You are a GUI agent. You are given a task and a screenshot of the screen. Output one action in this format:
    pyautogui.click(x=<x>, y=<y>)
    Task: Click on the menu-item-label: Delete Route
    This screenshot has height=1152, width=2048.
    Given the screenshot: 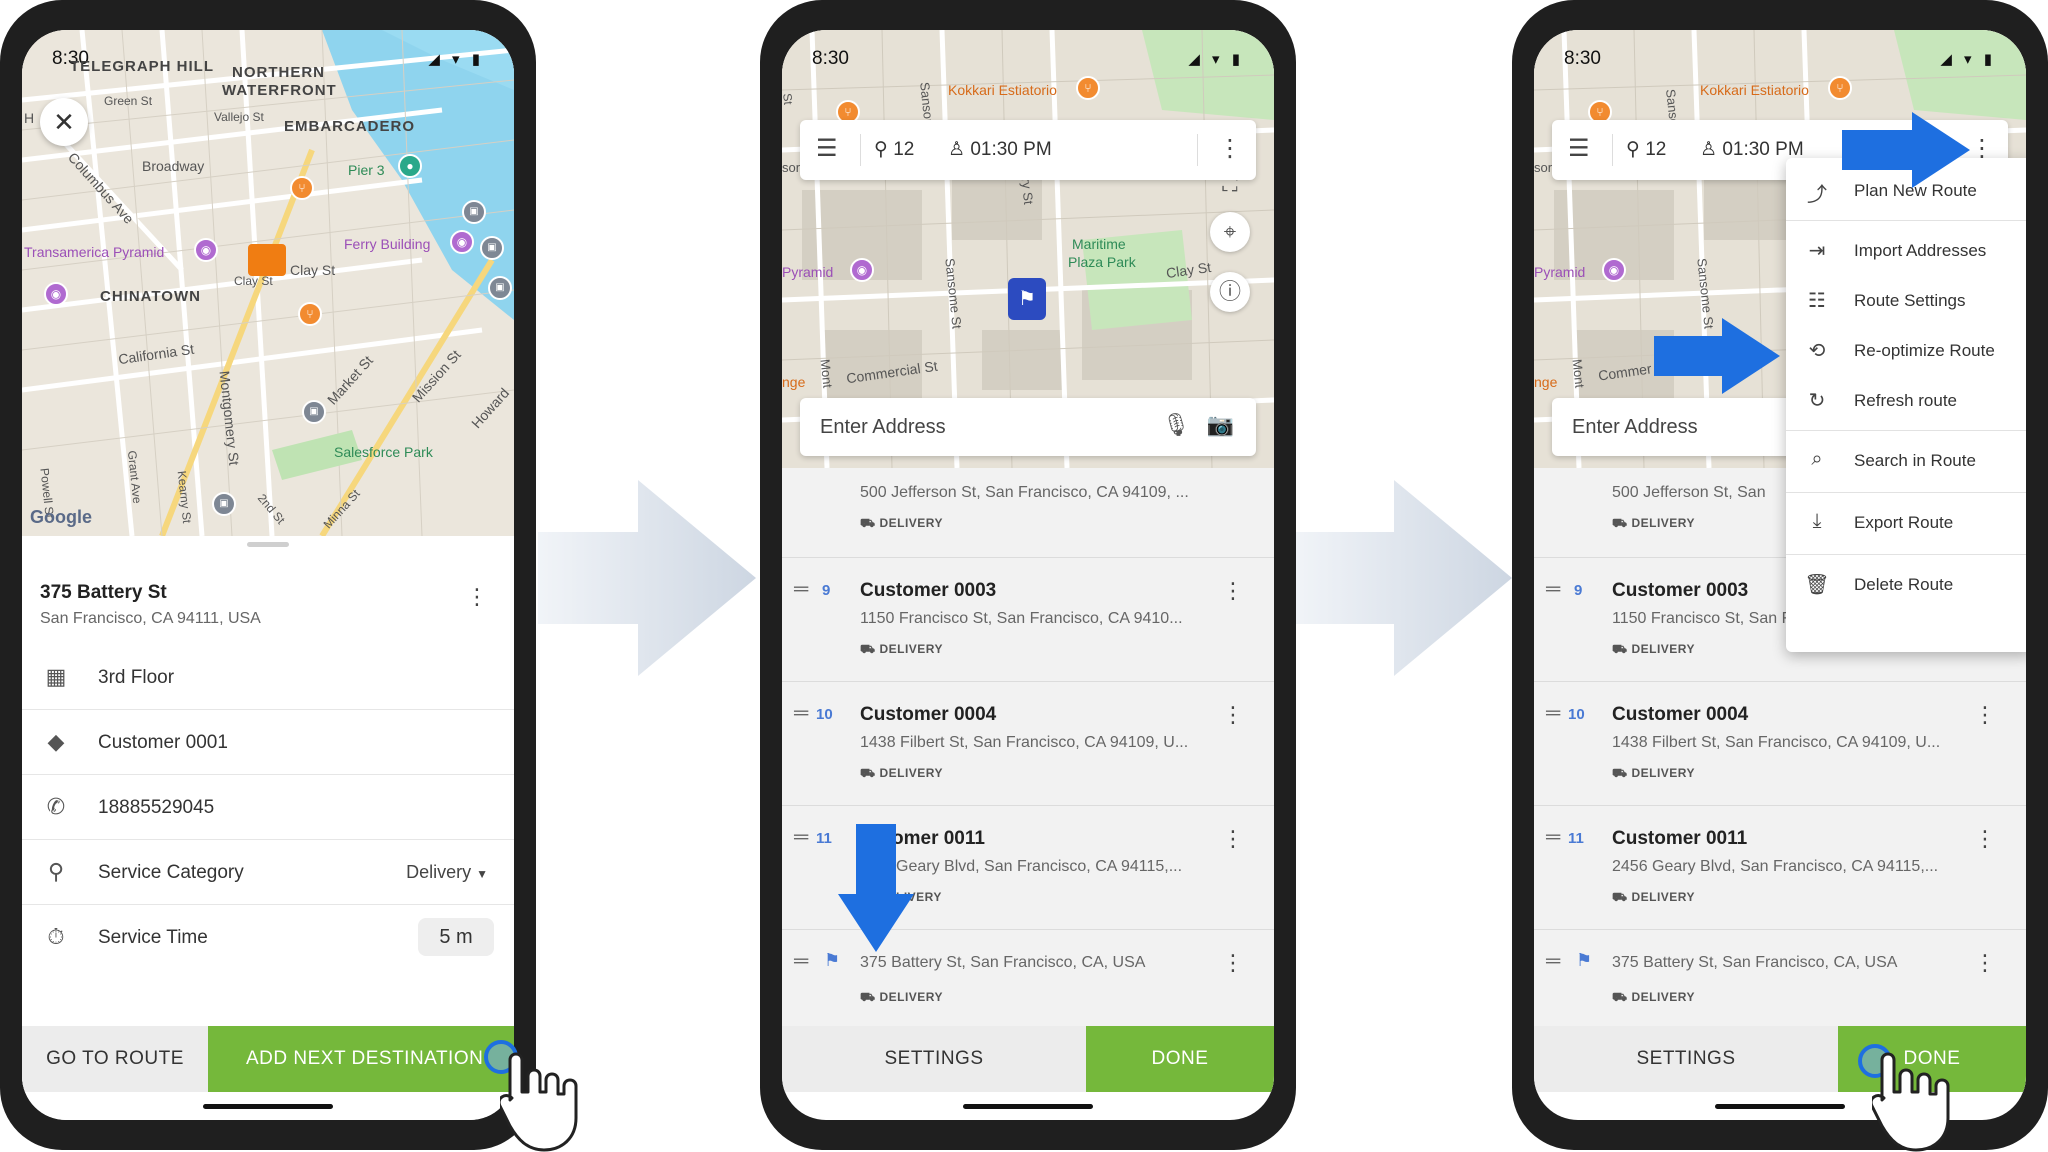 What is the action you would take?
    pyautogui.click(x=1904, y=584)
    